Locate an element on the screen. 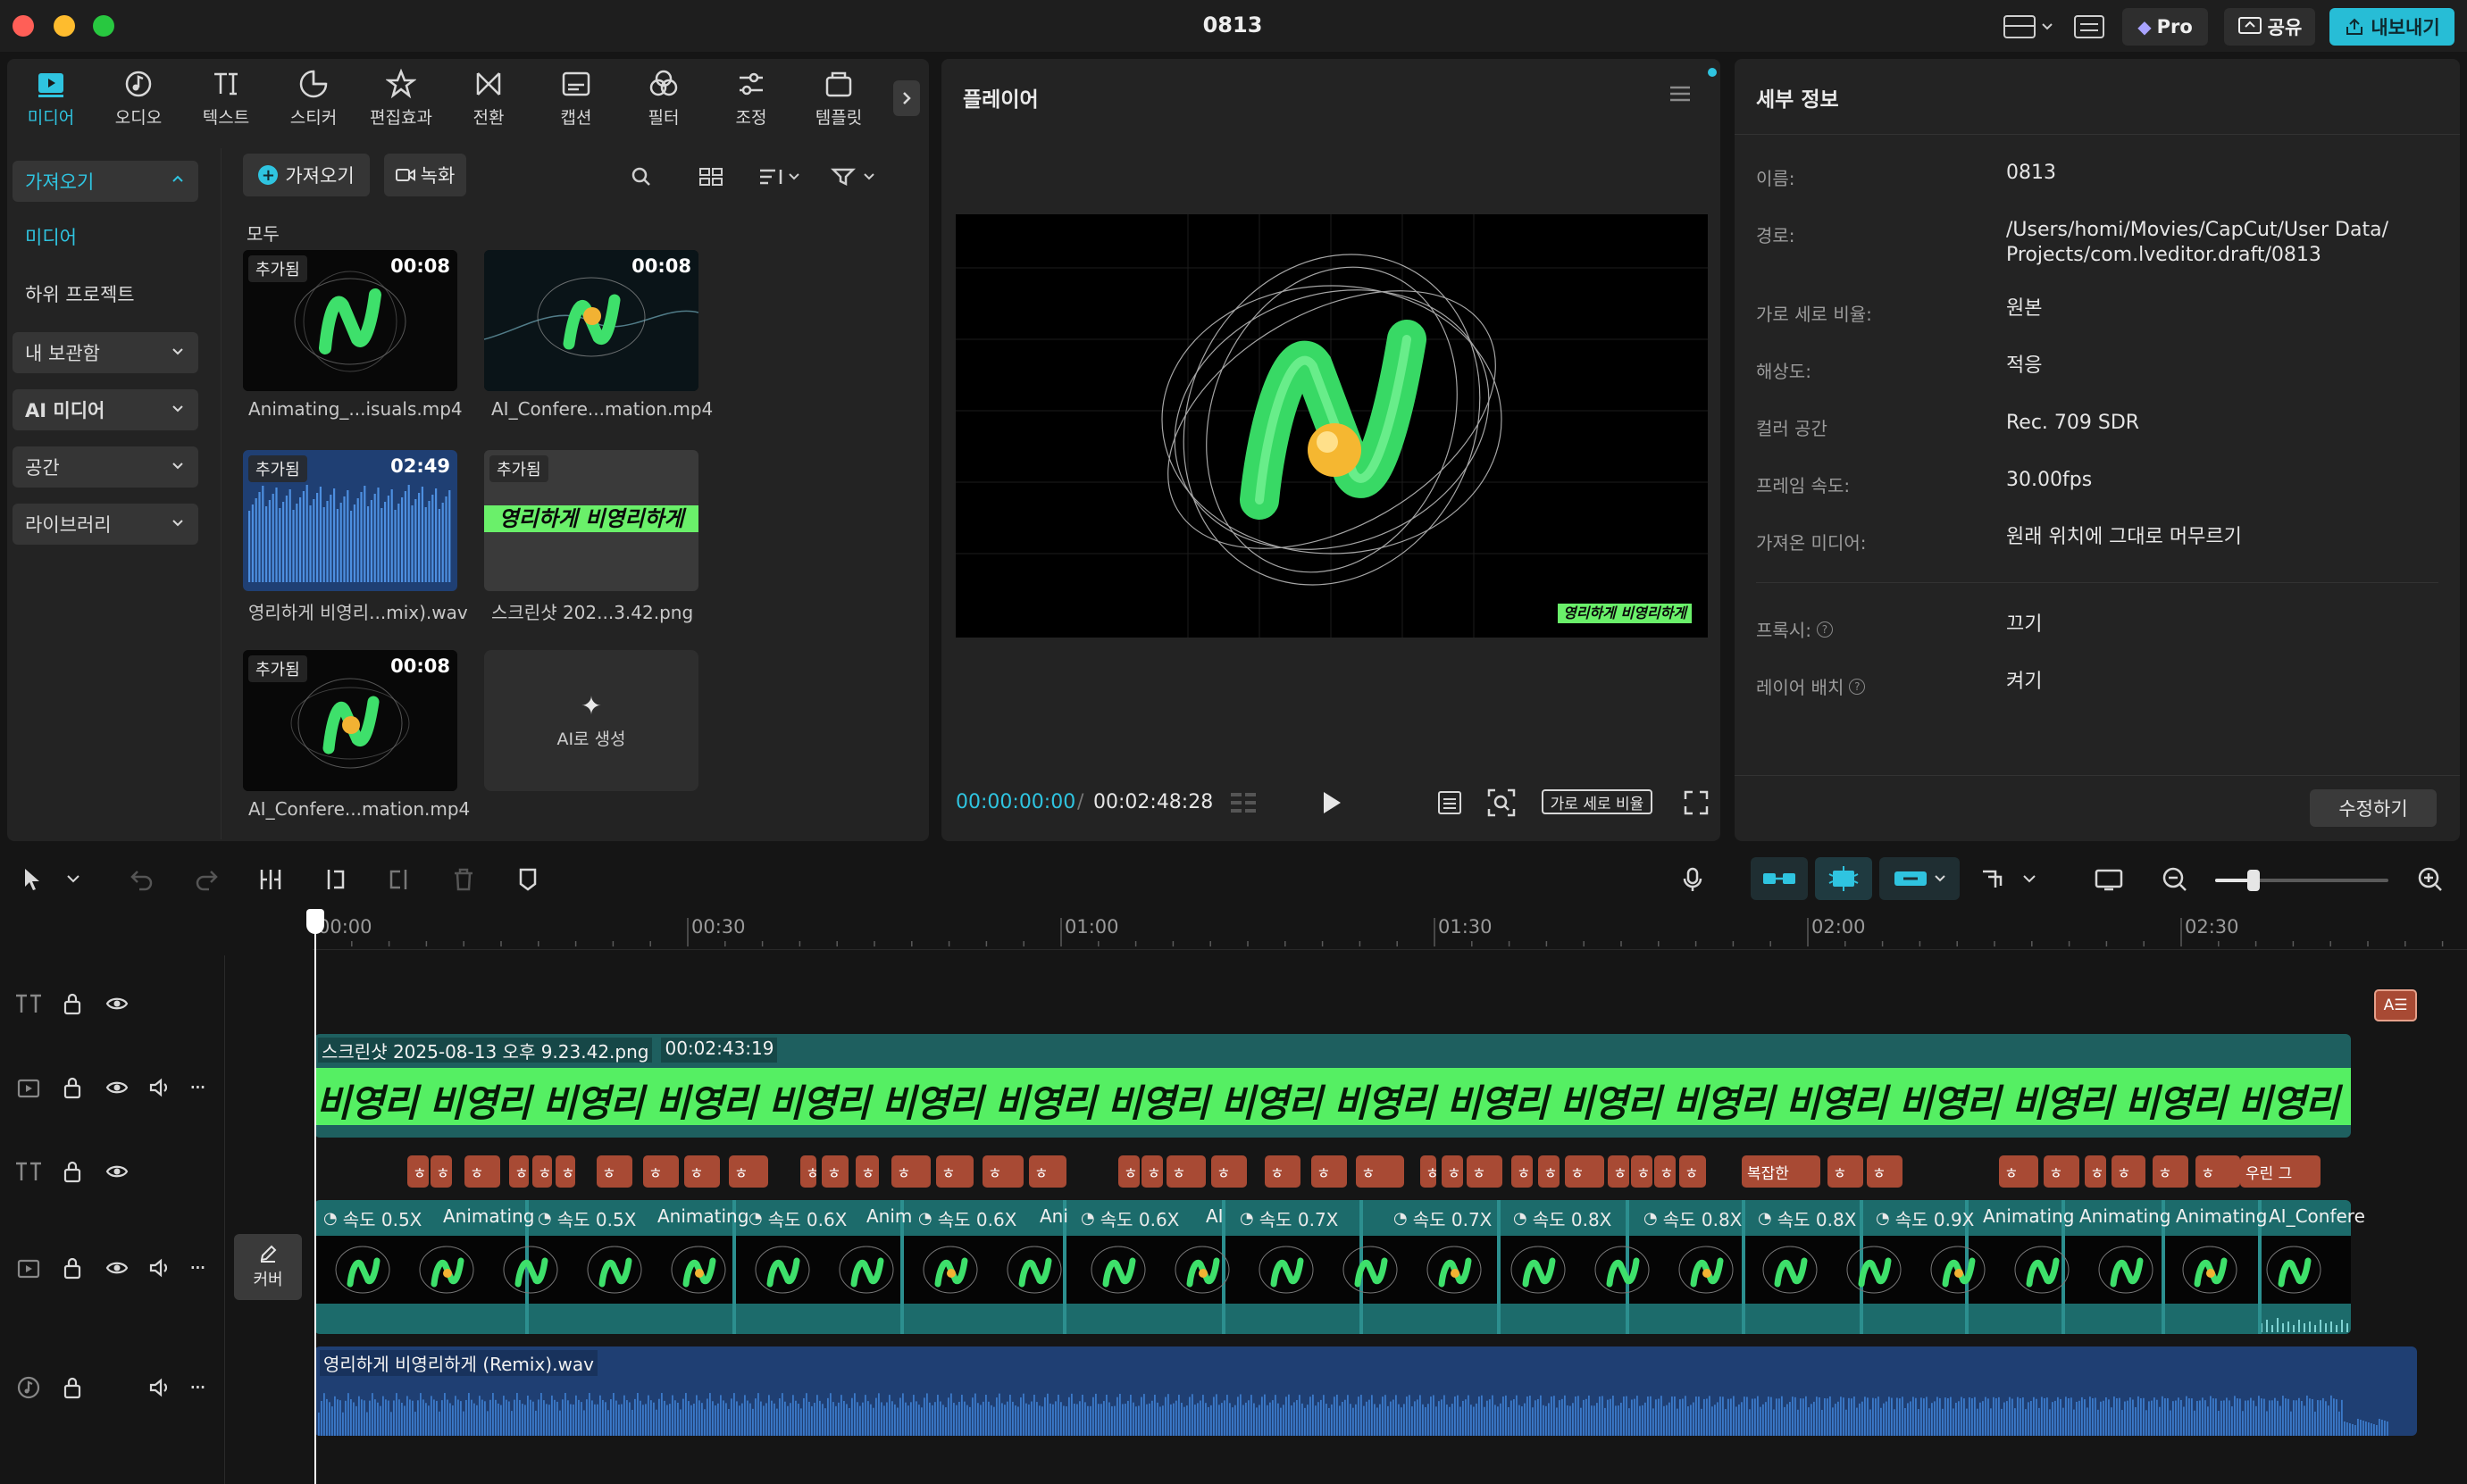  filter-funnel-icon is located at coordinates (855, 177).